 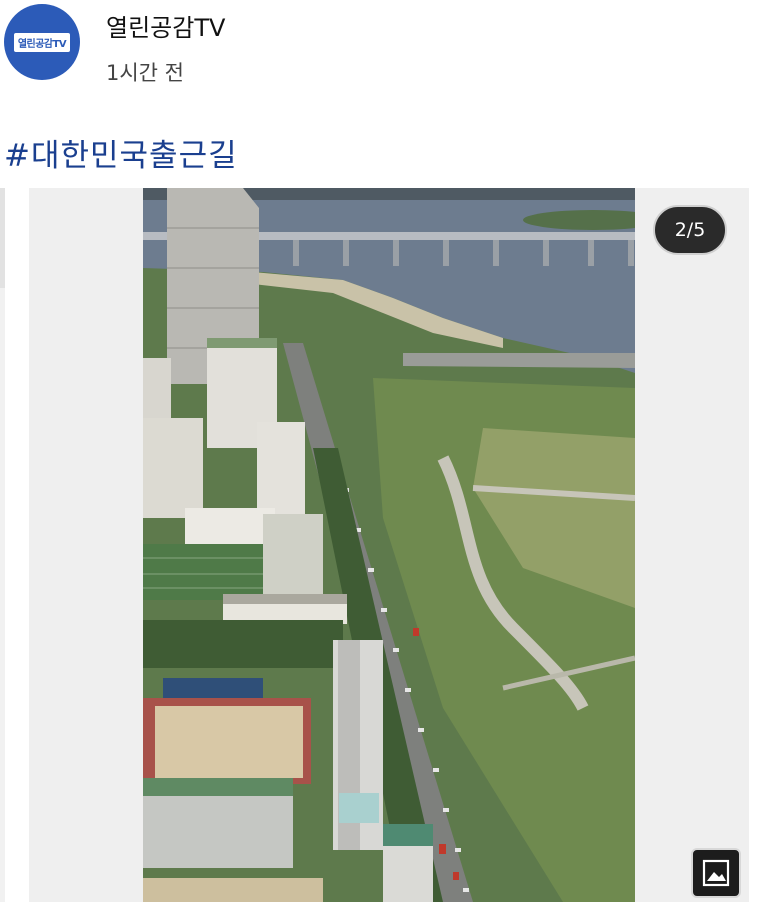 I want to click on gallery-button, so click(x=716, y=873).